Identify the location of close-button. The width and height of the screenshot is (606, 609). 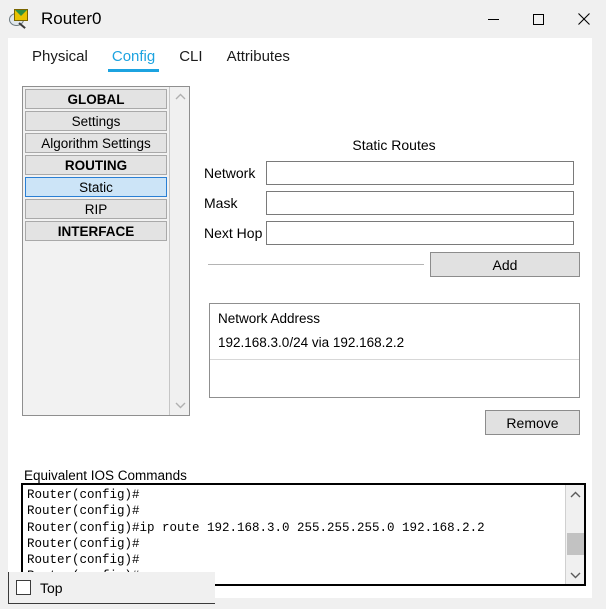
(583, 19).